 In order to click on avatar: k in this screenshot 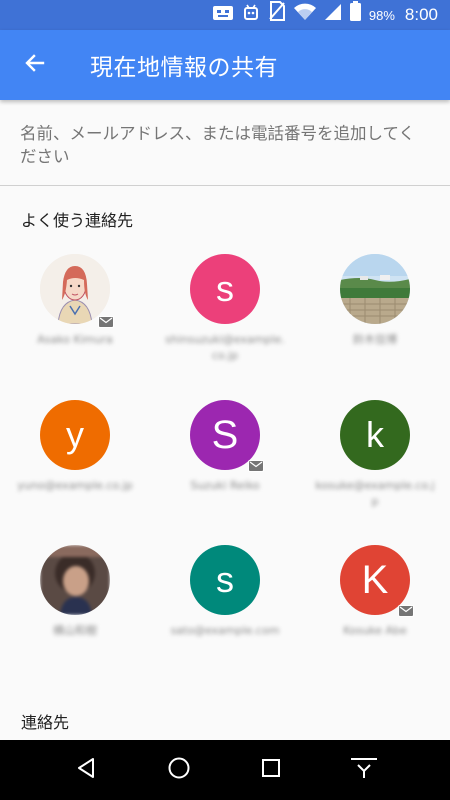, I will do `click(375, 435)`.